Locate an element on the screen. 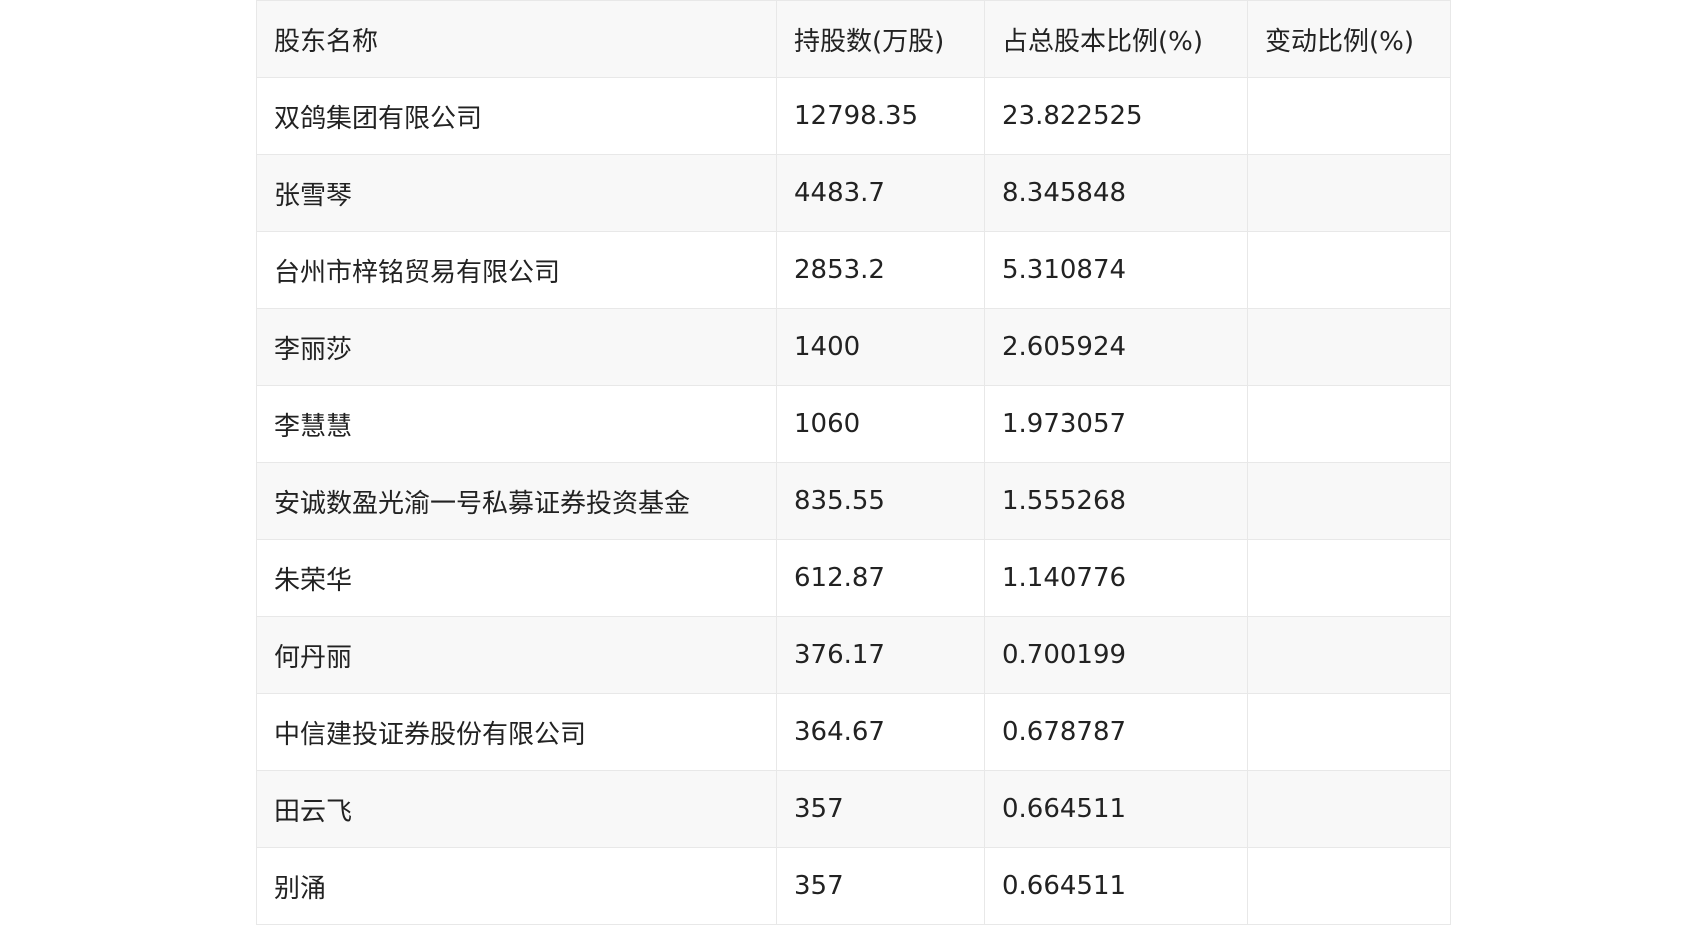 The width and height of the screenshot is (1700, 938). cell-shares-held: 1400 is located at coordinates (880, 347).